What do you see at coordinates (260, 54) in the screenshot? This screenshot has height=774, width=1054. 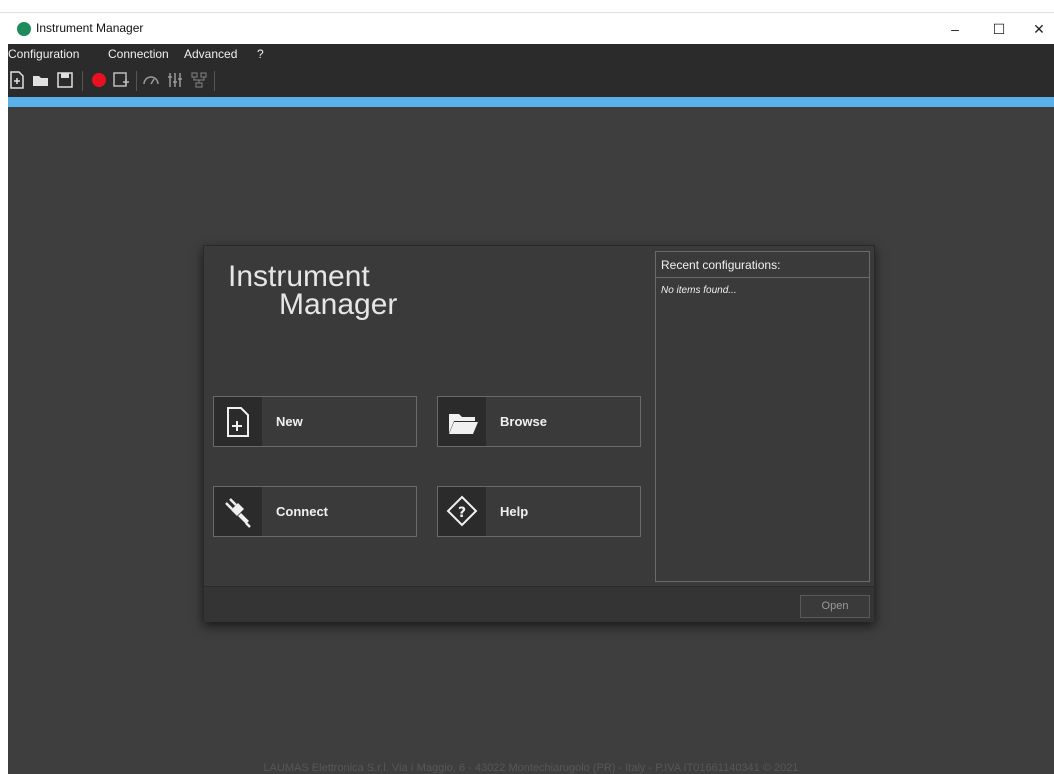 I see `menu-help: ?` at bounding box center [260, 54].